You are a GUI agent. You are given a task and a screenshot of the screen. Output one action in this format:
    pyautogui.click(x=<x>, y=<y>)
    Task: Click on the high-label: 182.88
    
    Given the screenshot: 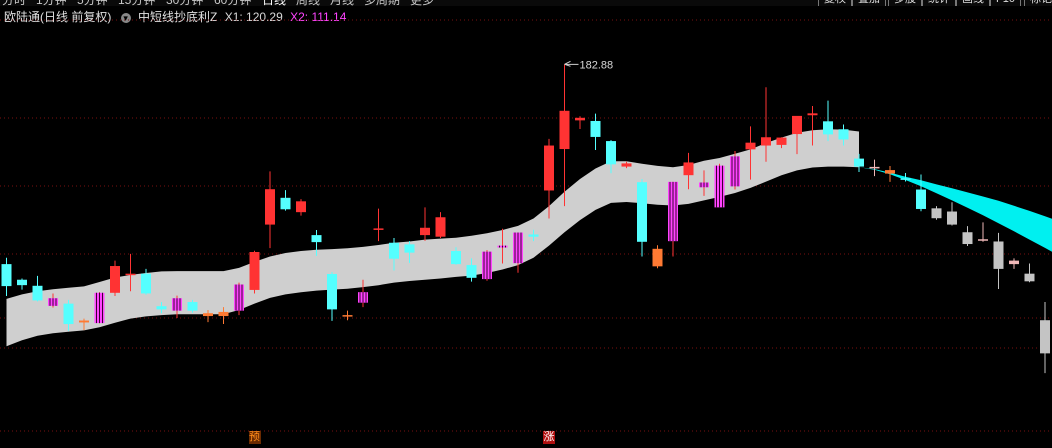 What is the action you would take?
    pyautogui.click(x=597, y=65)
    